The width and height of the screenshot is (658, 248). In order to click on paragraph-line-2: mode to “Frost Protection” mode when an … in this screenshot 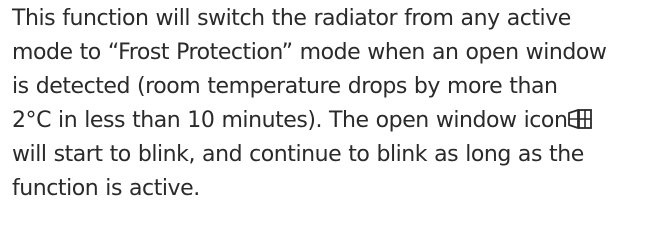, I will do `click(309, 52)`.